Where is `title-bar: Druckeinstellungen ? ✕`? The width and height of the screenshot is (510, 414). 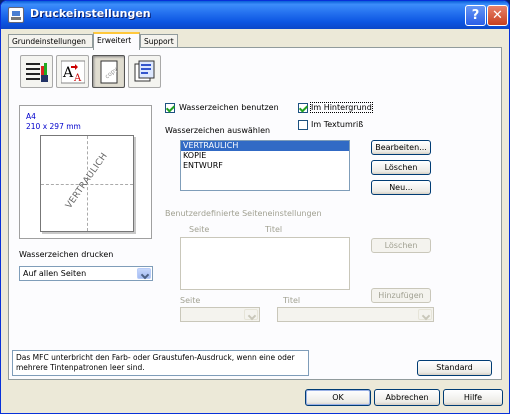
title-bar: Druckeinstellungen ? ✕ is located at coordinates (255, 15).